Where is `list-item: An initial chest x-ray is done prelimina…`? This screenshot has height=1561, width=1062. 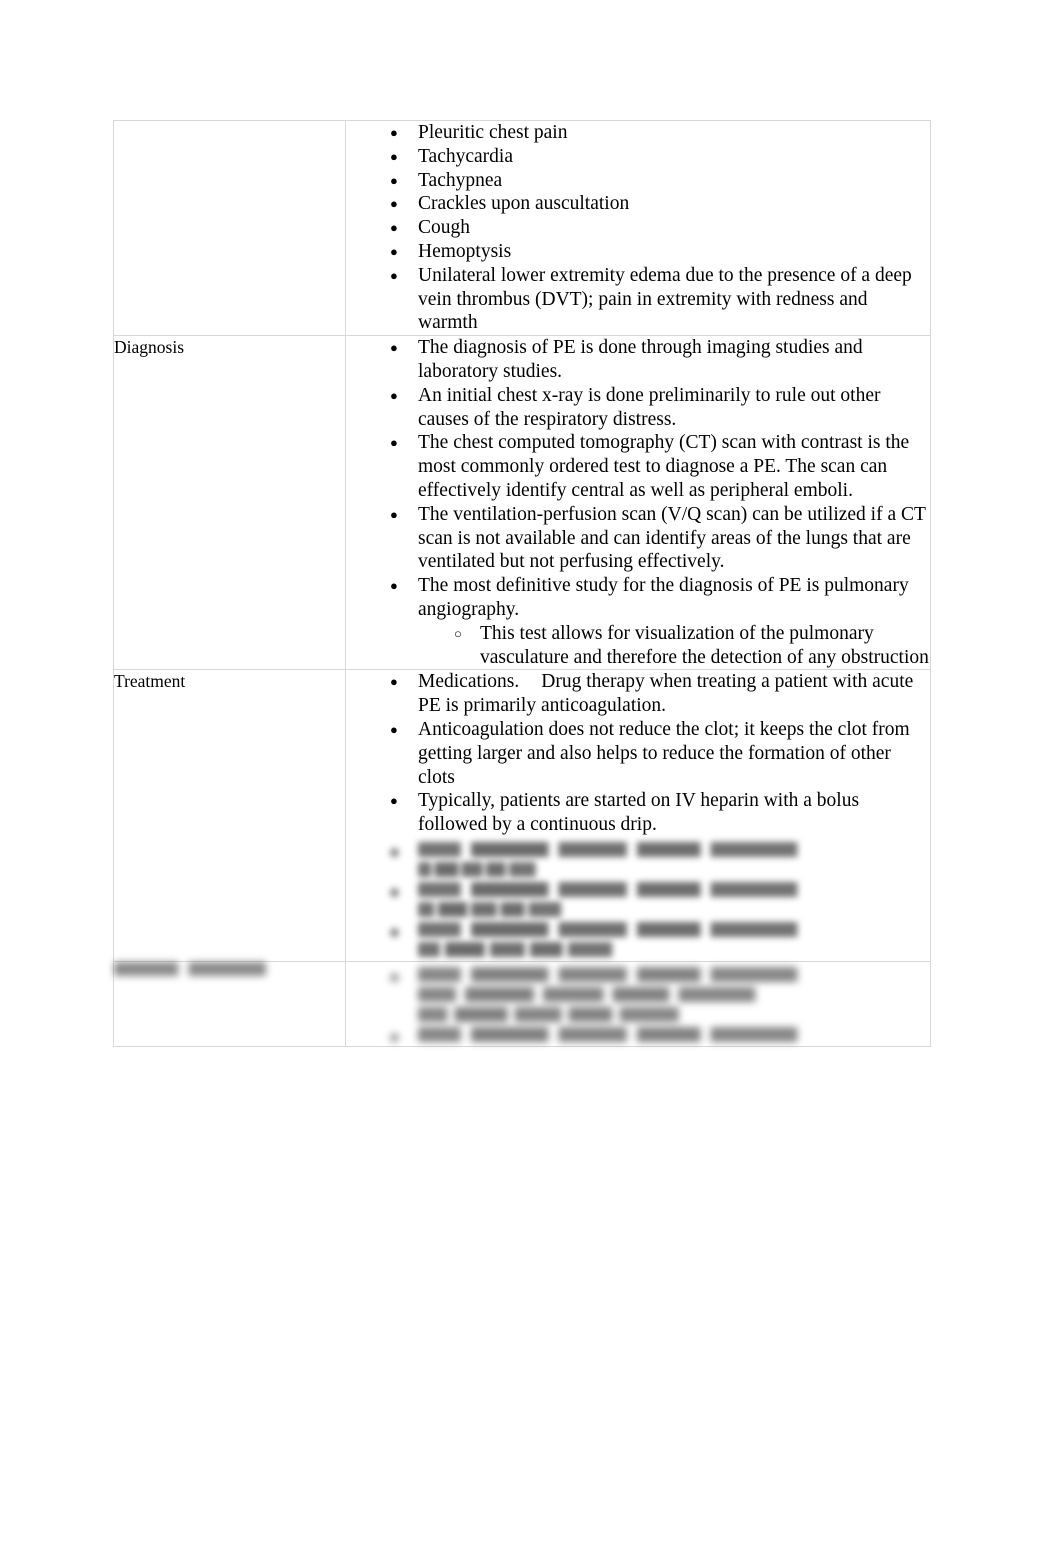
list-item: An initial chest x-ray is done prelimina… is located at coordinates (638, 408).